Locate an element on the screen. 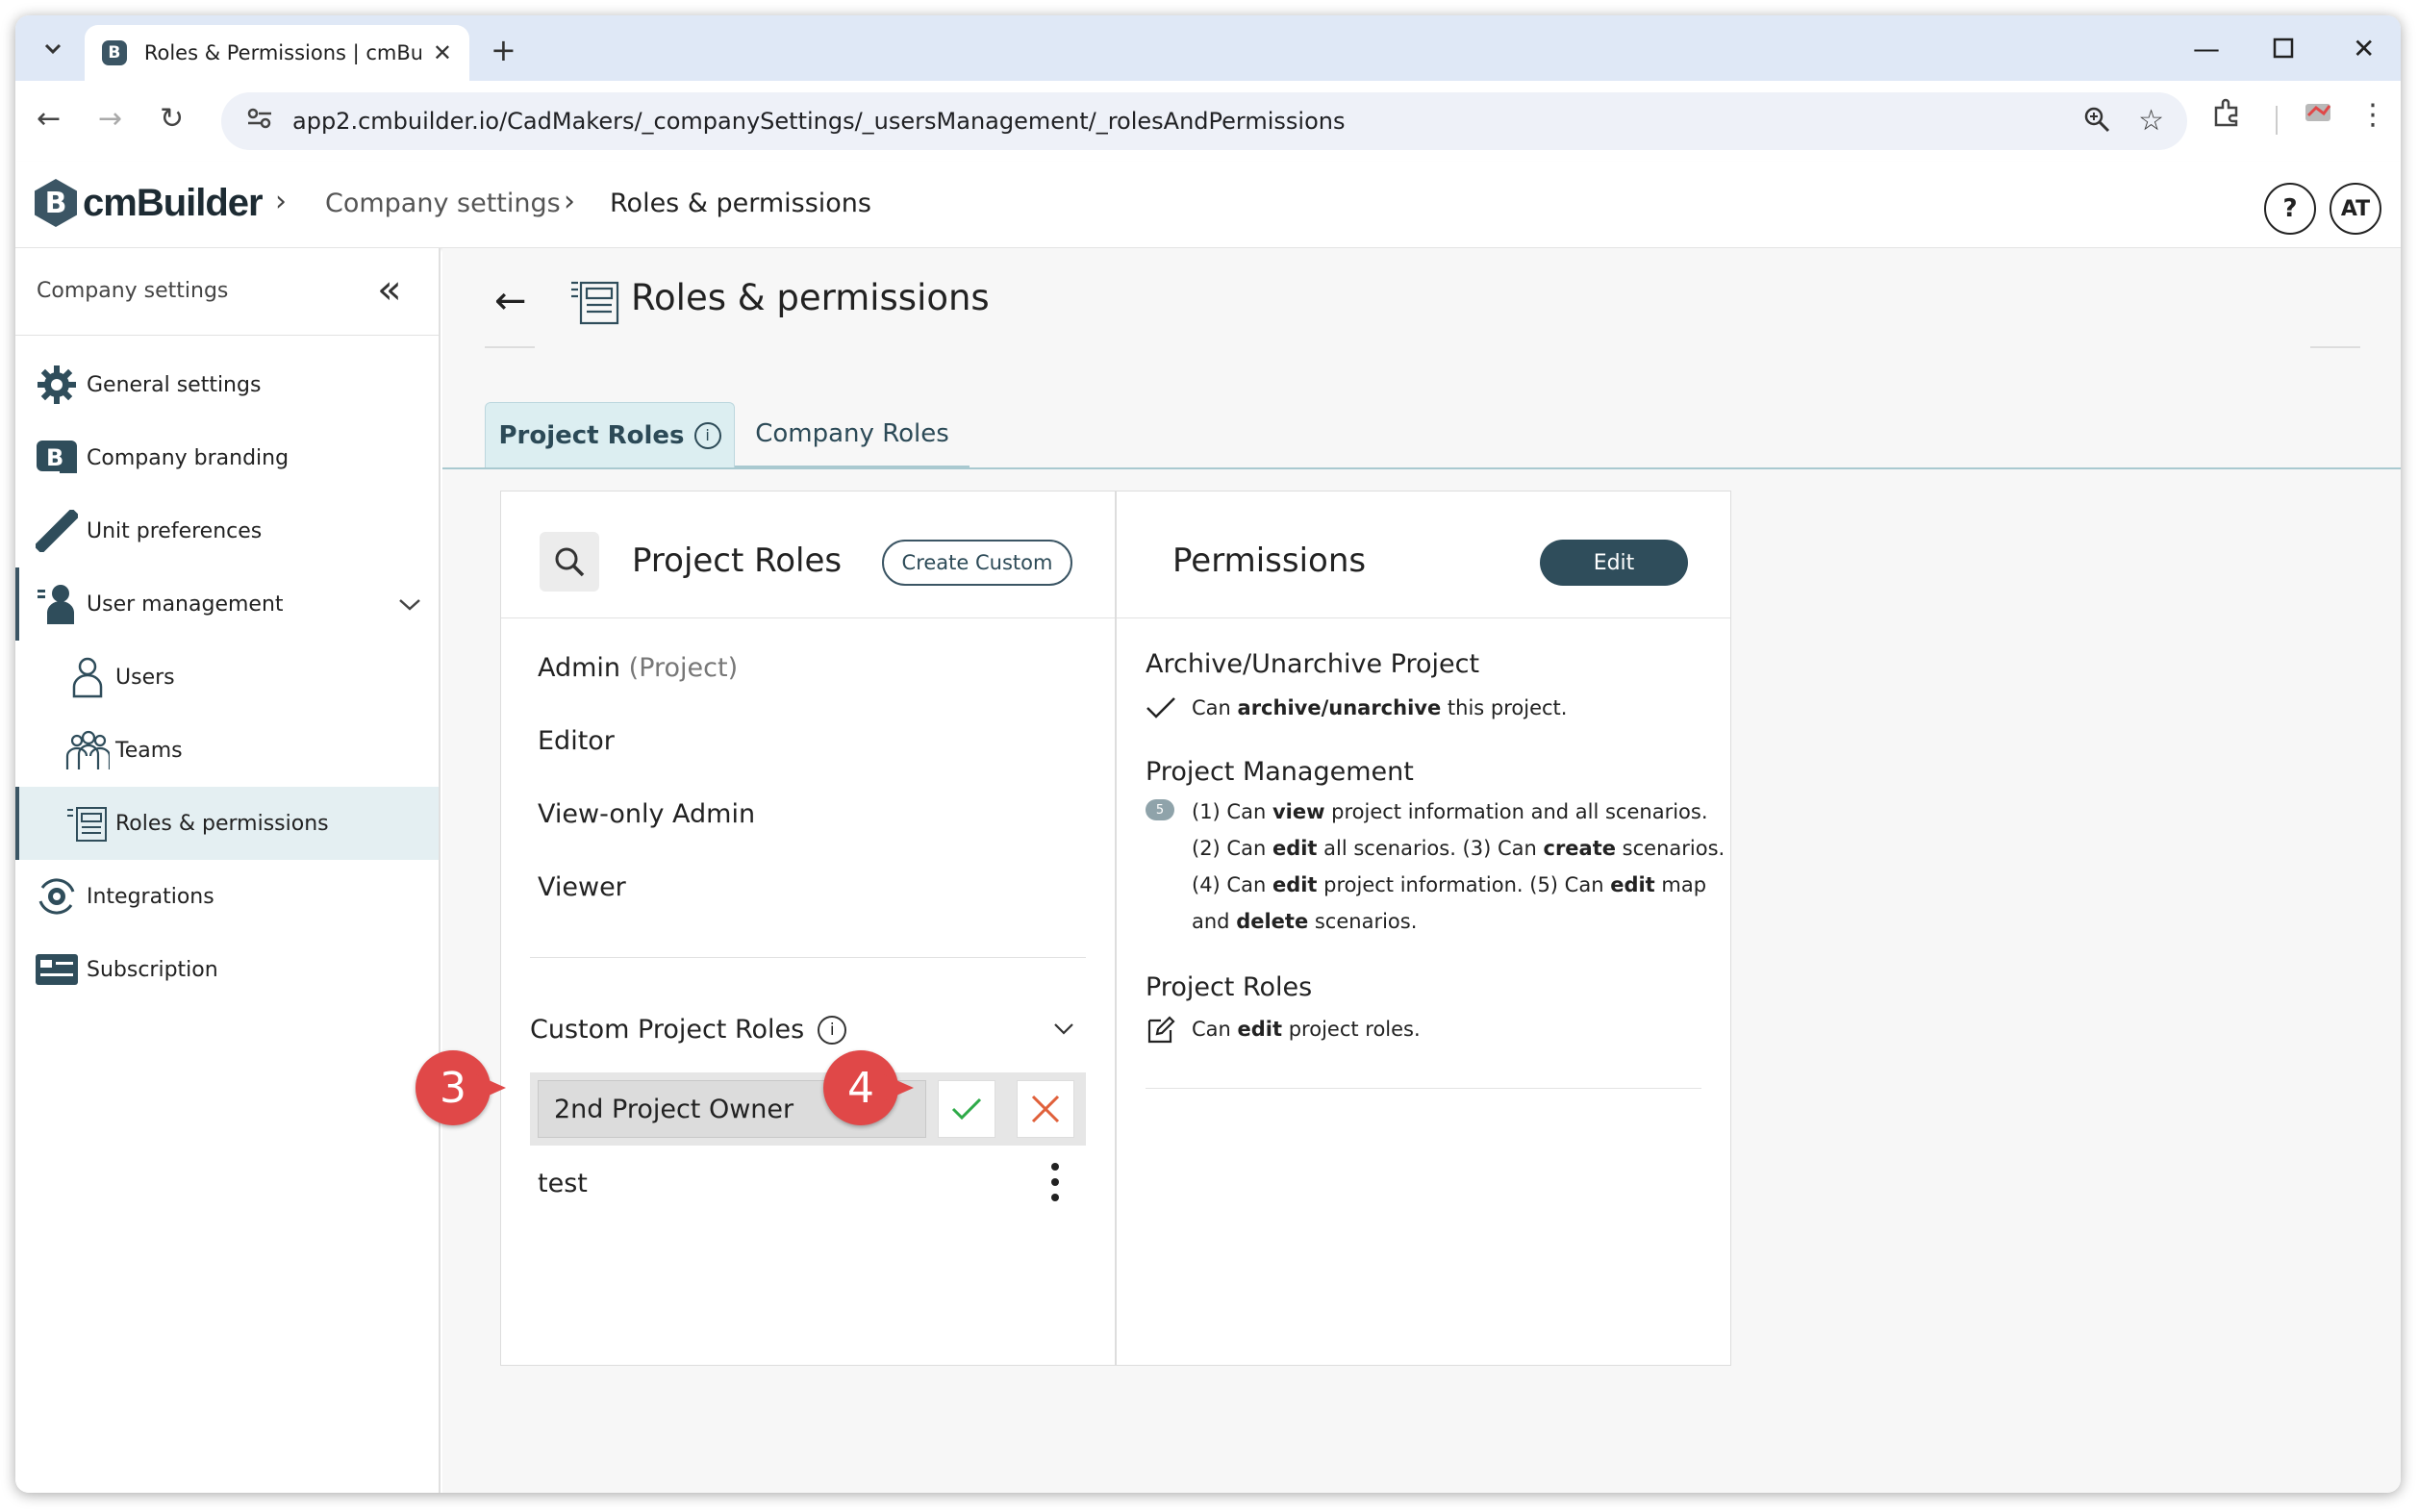 This screenshot has width=2418, height=1512. role-item-admin: Admin (Project) is located at coordinates (638, 668).